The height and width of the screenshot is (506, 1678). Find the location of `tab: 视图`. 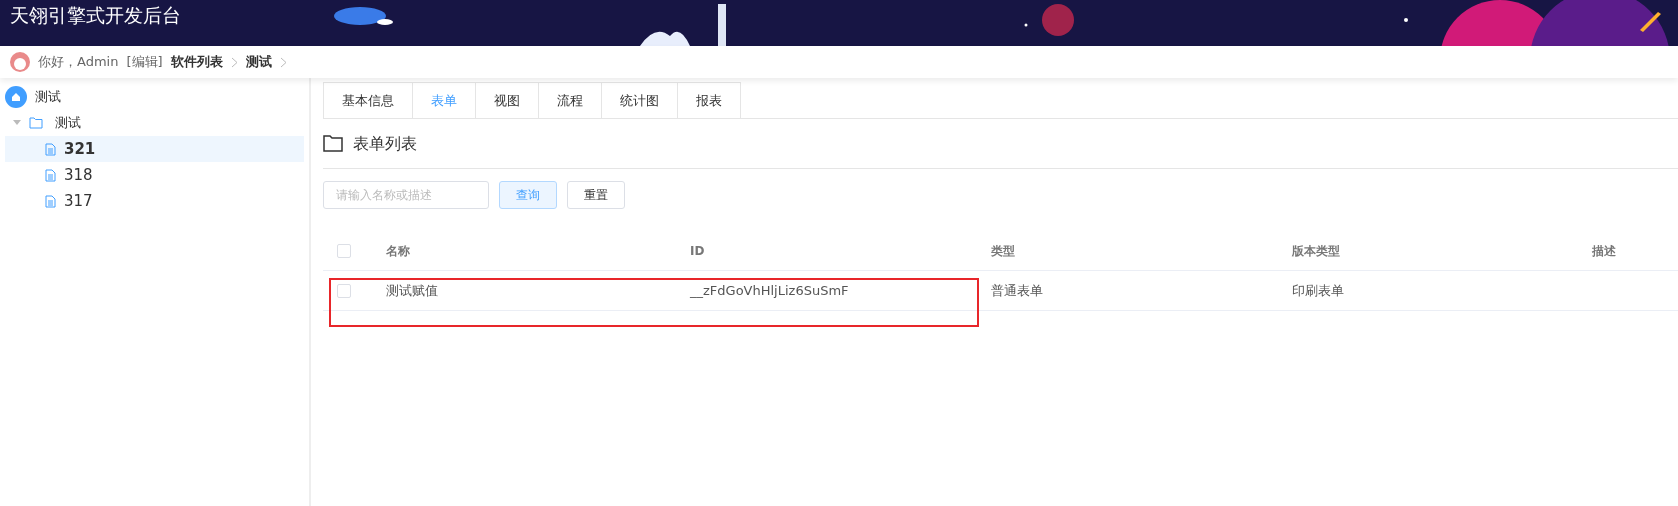

tab: 视图 is located at coordinates (507, 100).